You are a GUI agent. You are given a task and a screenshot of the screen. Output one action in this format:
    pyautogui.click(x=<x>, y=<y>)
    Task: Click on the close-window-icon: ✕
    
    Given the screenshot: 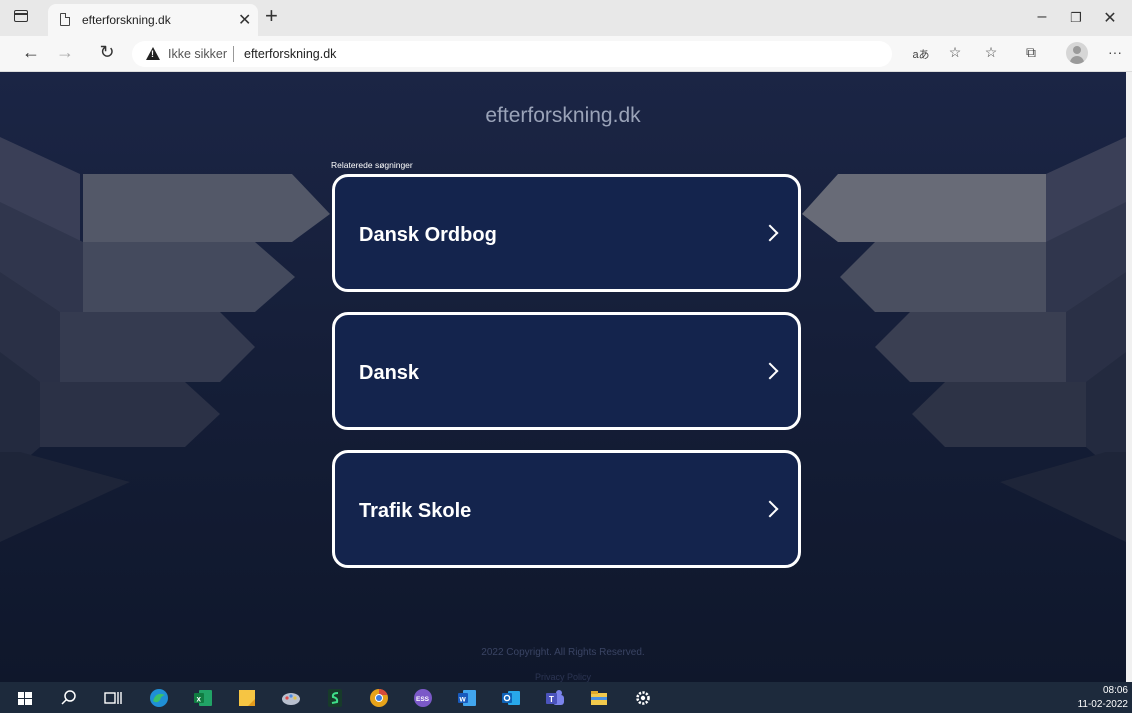 What is the action you would take?
    pyautogui.click(x=1110, y=18)
    